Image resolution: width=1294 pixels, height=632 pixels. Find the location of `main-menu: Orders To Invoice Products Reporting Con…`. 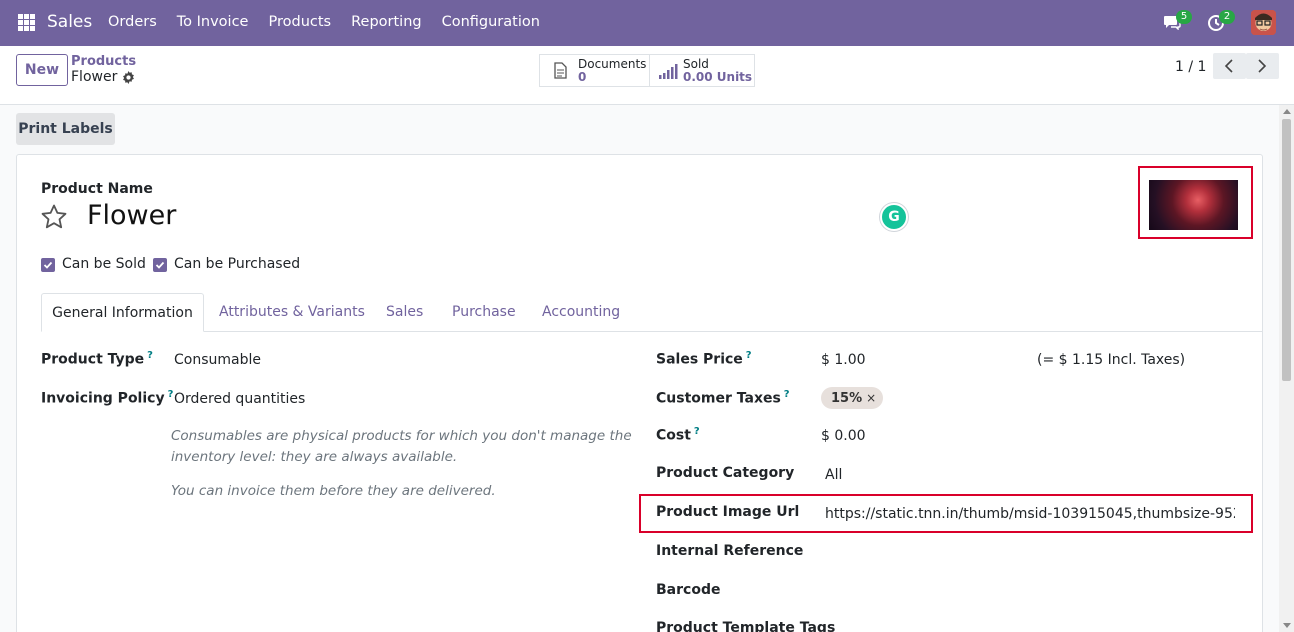

main-menu: Orders To Invoice Products Reporting Con… is located at coordinates (334, 22).